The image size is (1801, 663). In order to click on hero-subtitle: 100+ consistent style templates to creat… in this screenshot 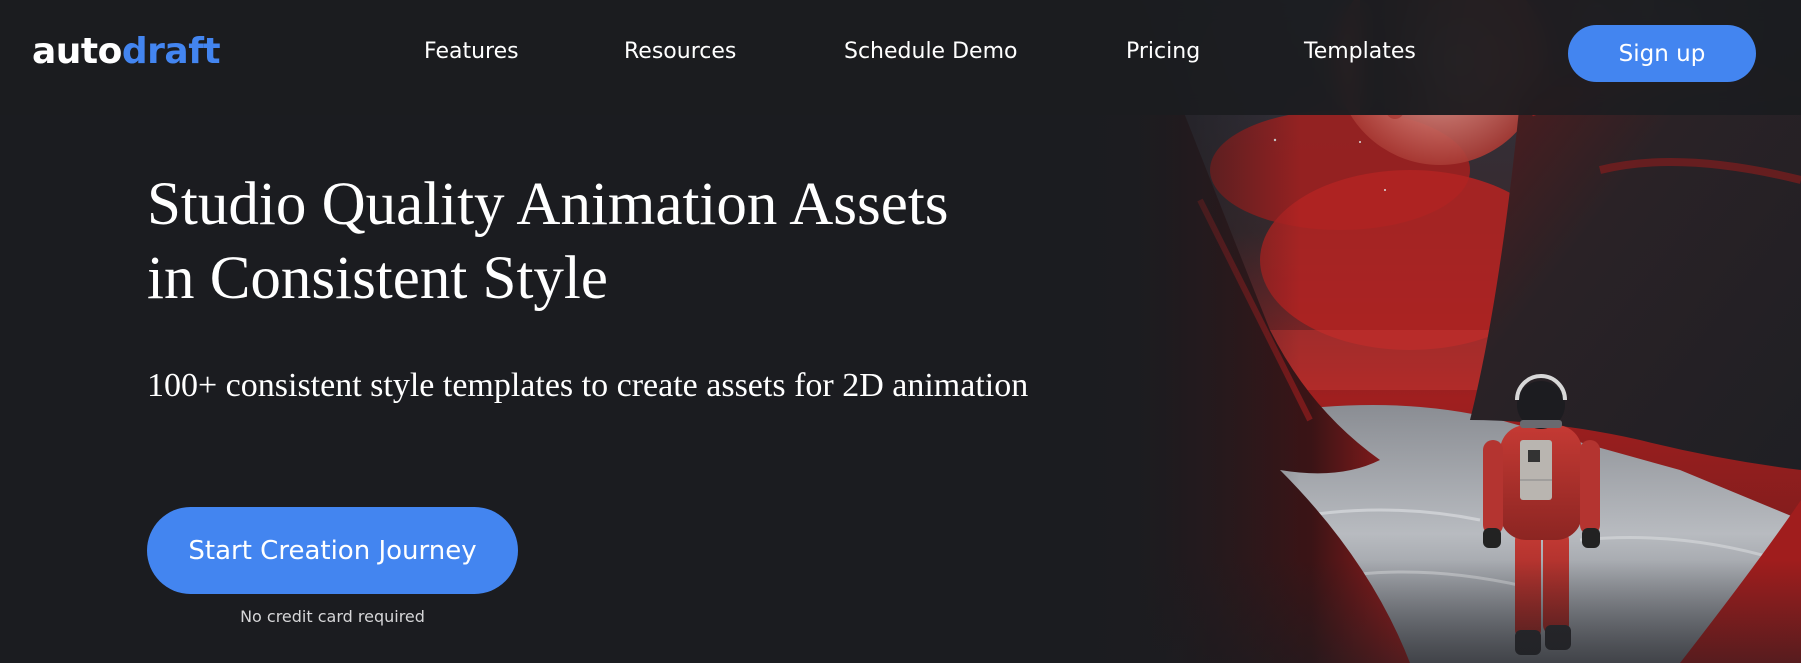, I will do `click(588, 385)`.